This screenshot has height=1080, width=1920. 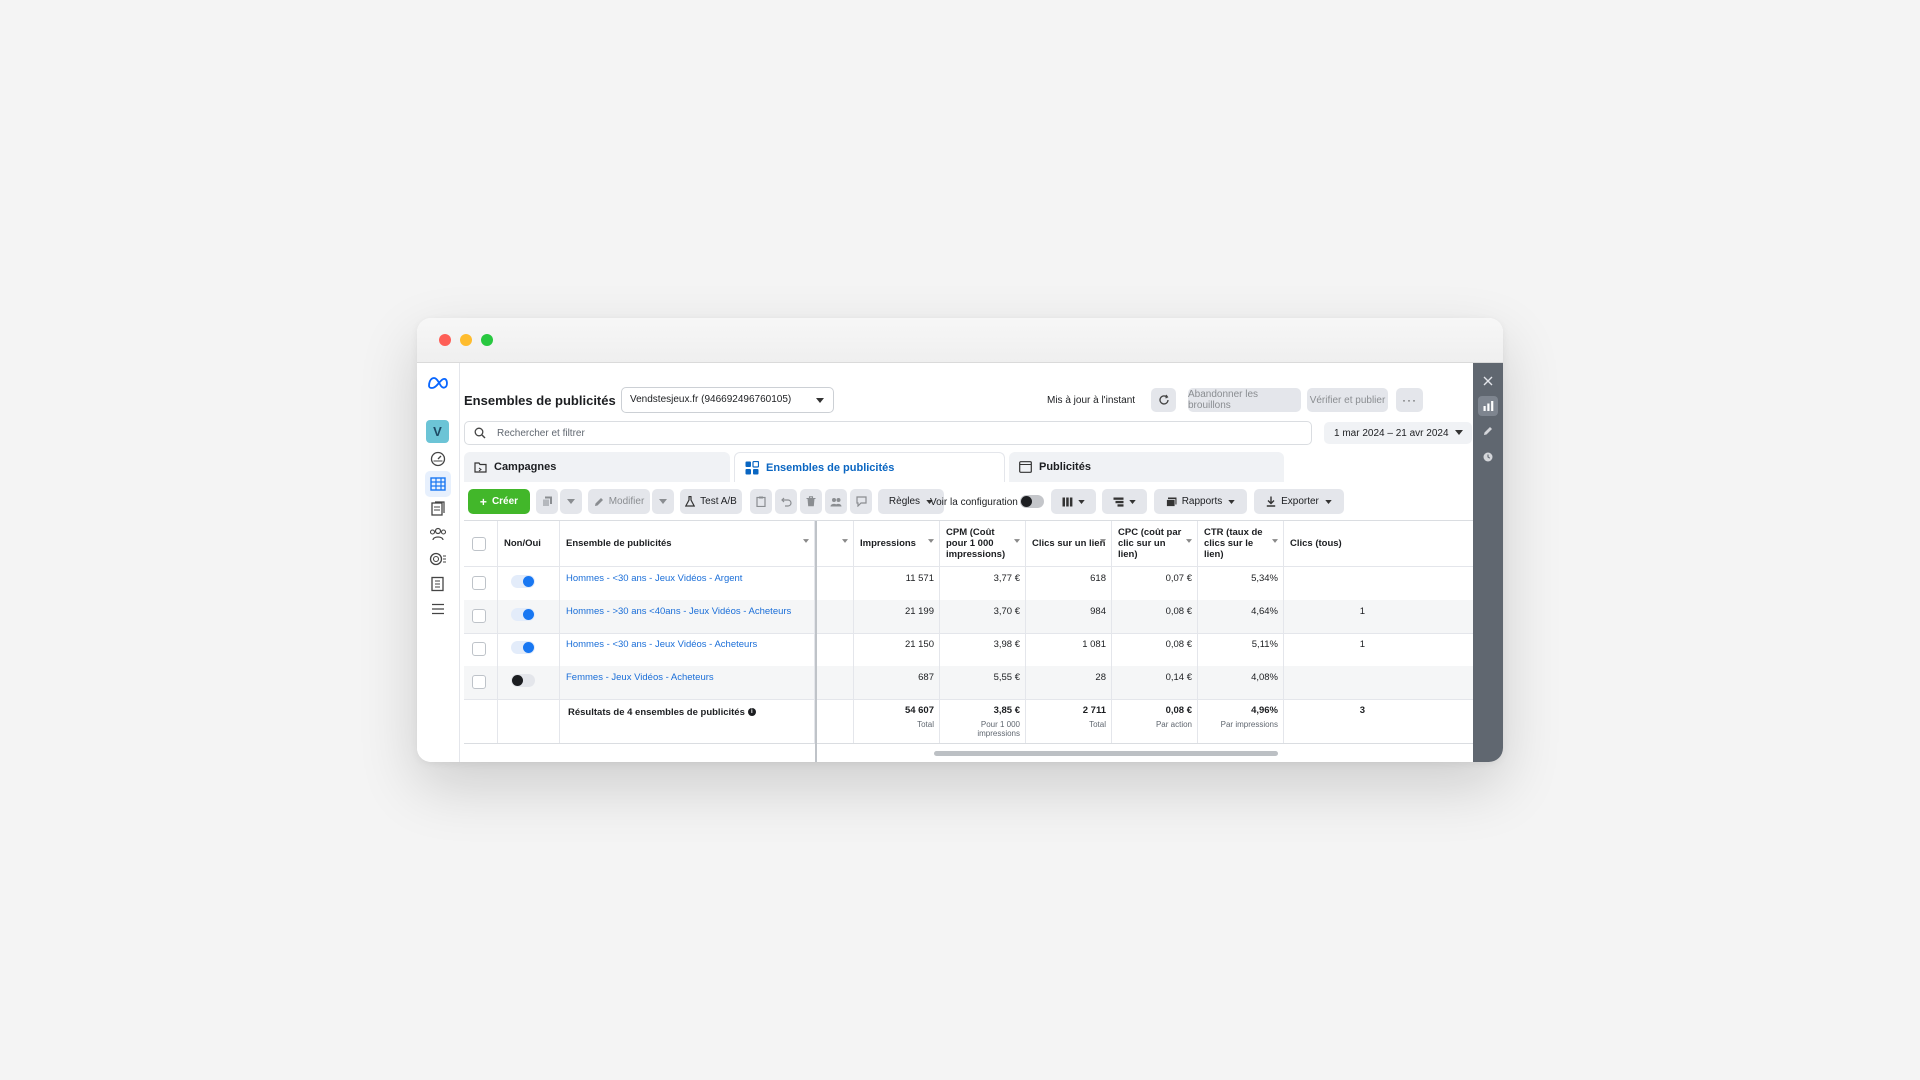 What do you see at coordinates (438, 584) in the screenshot?
I see `billing-icon` at bounding box center [438, 584].